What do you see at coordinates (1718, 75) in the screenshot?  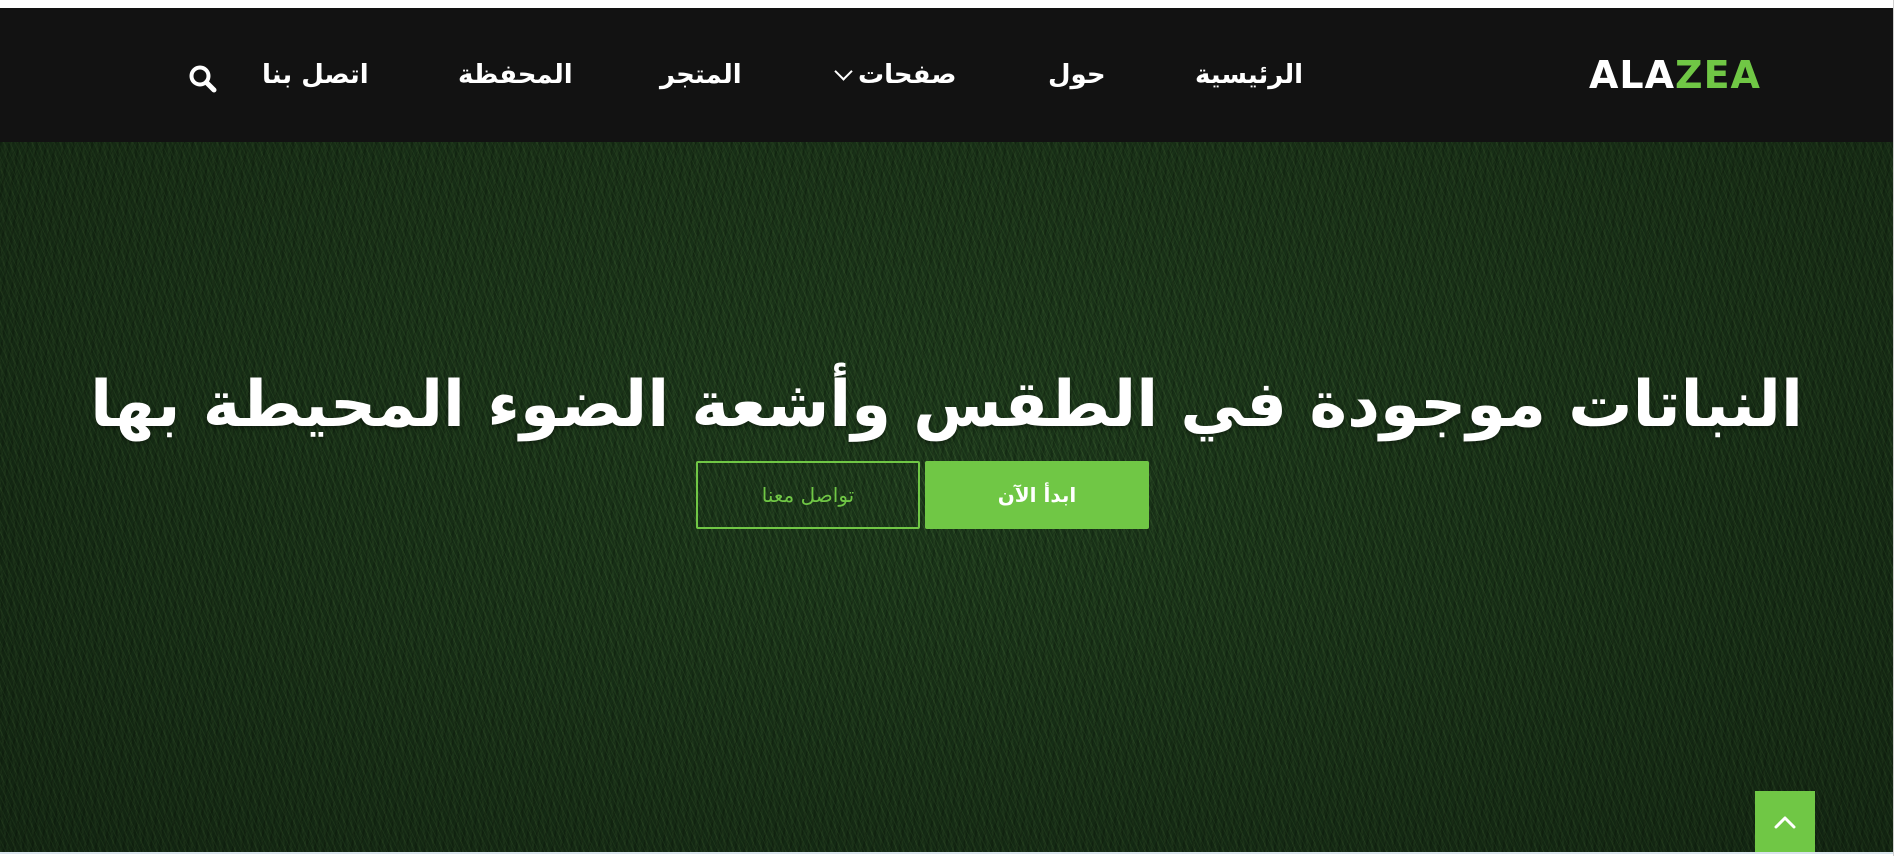 I see `logo-part-2: ZEA` at bounding box center [1718, 75].